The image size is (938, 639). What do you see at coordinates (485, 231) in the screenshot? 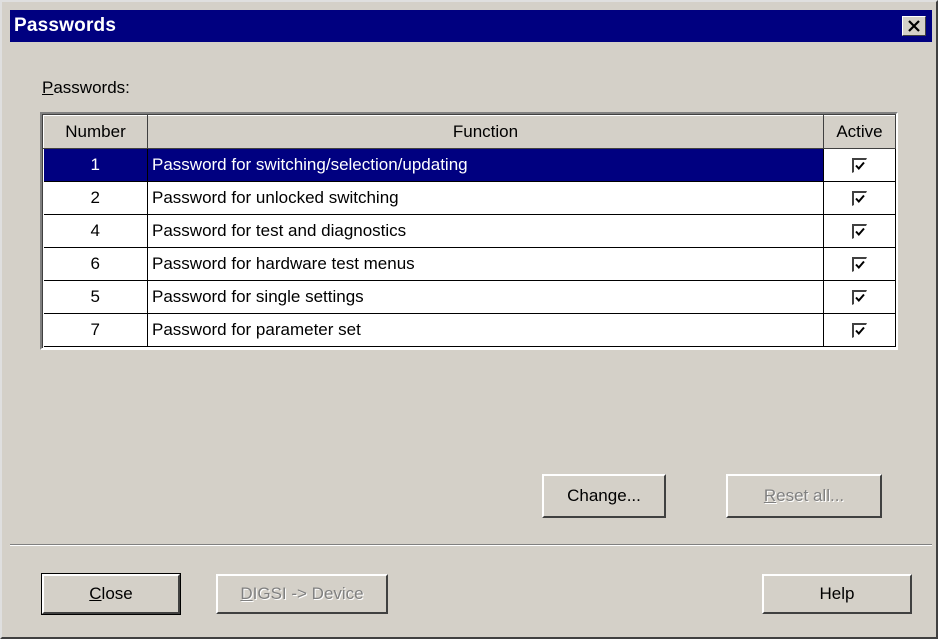
I see `cell-function: Password for test and diagnostics` at bounding box center [485, 231].